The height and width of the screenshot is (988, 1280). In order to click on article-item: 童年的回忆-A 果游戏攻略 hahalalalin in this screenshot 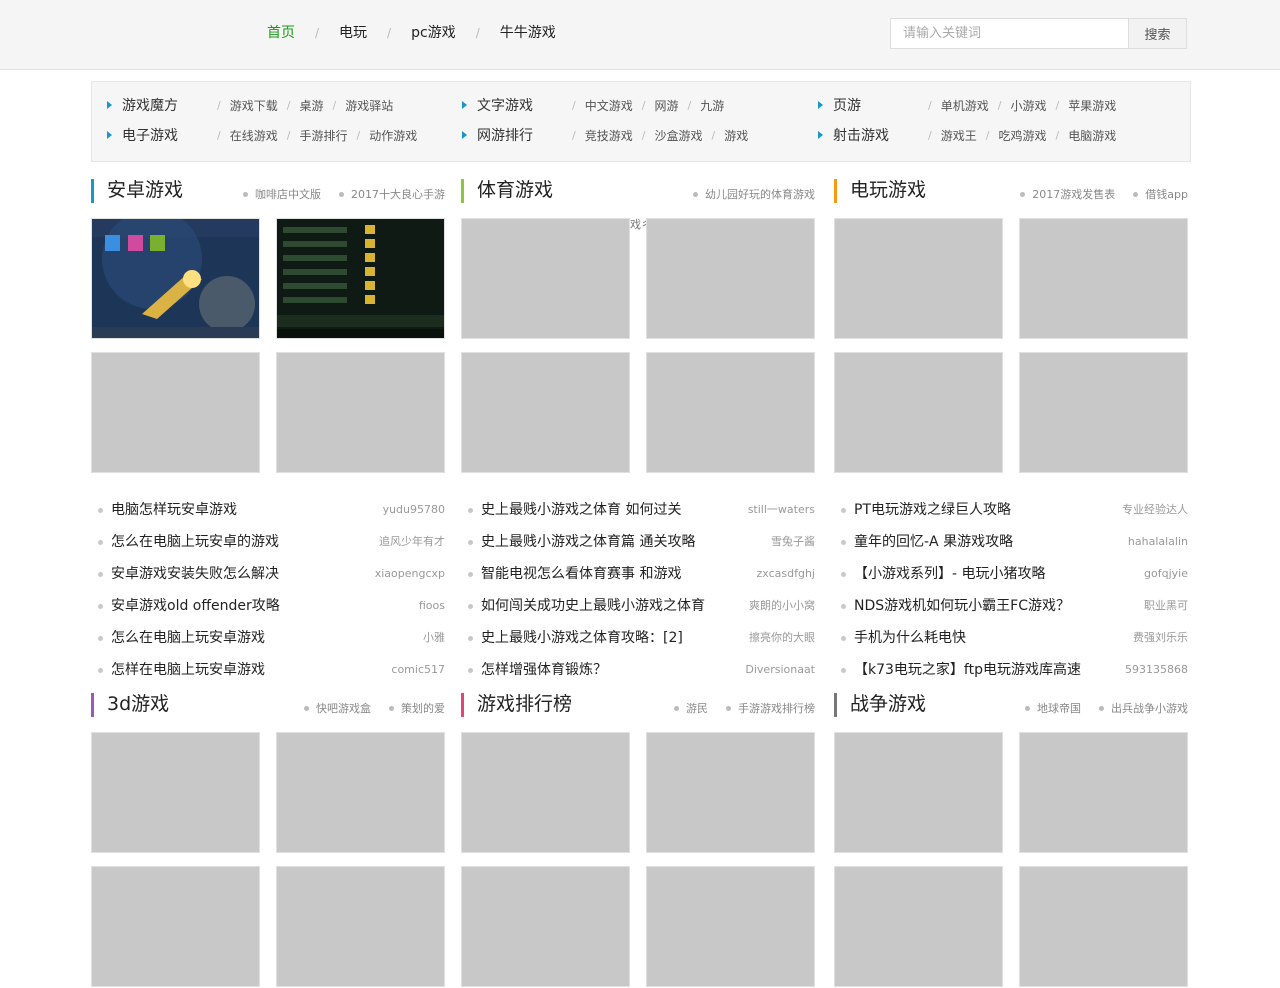, I will do `click(1011, 548)`.